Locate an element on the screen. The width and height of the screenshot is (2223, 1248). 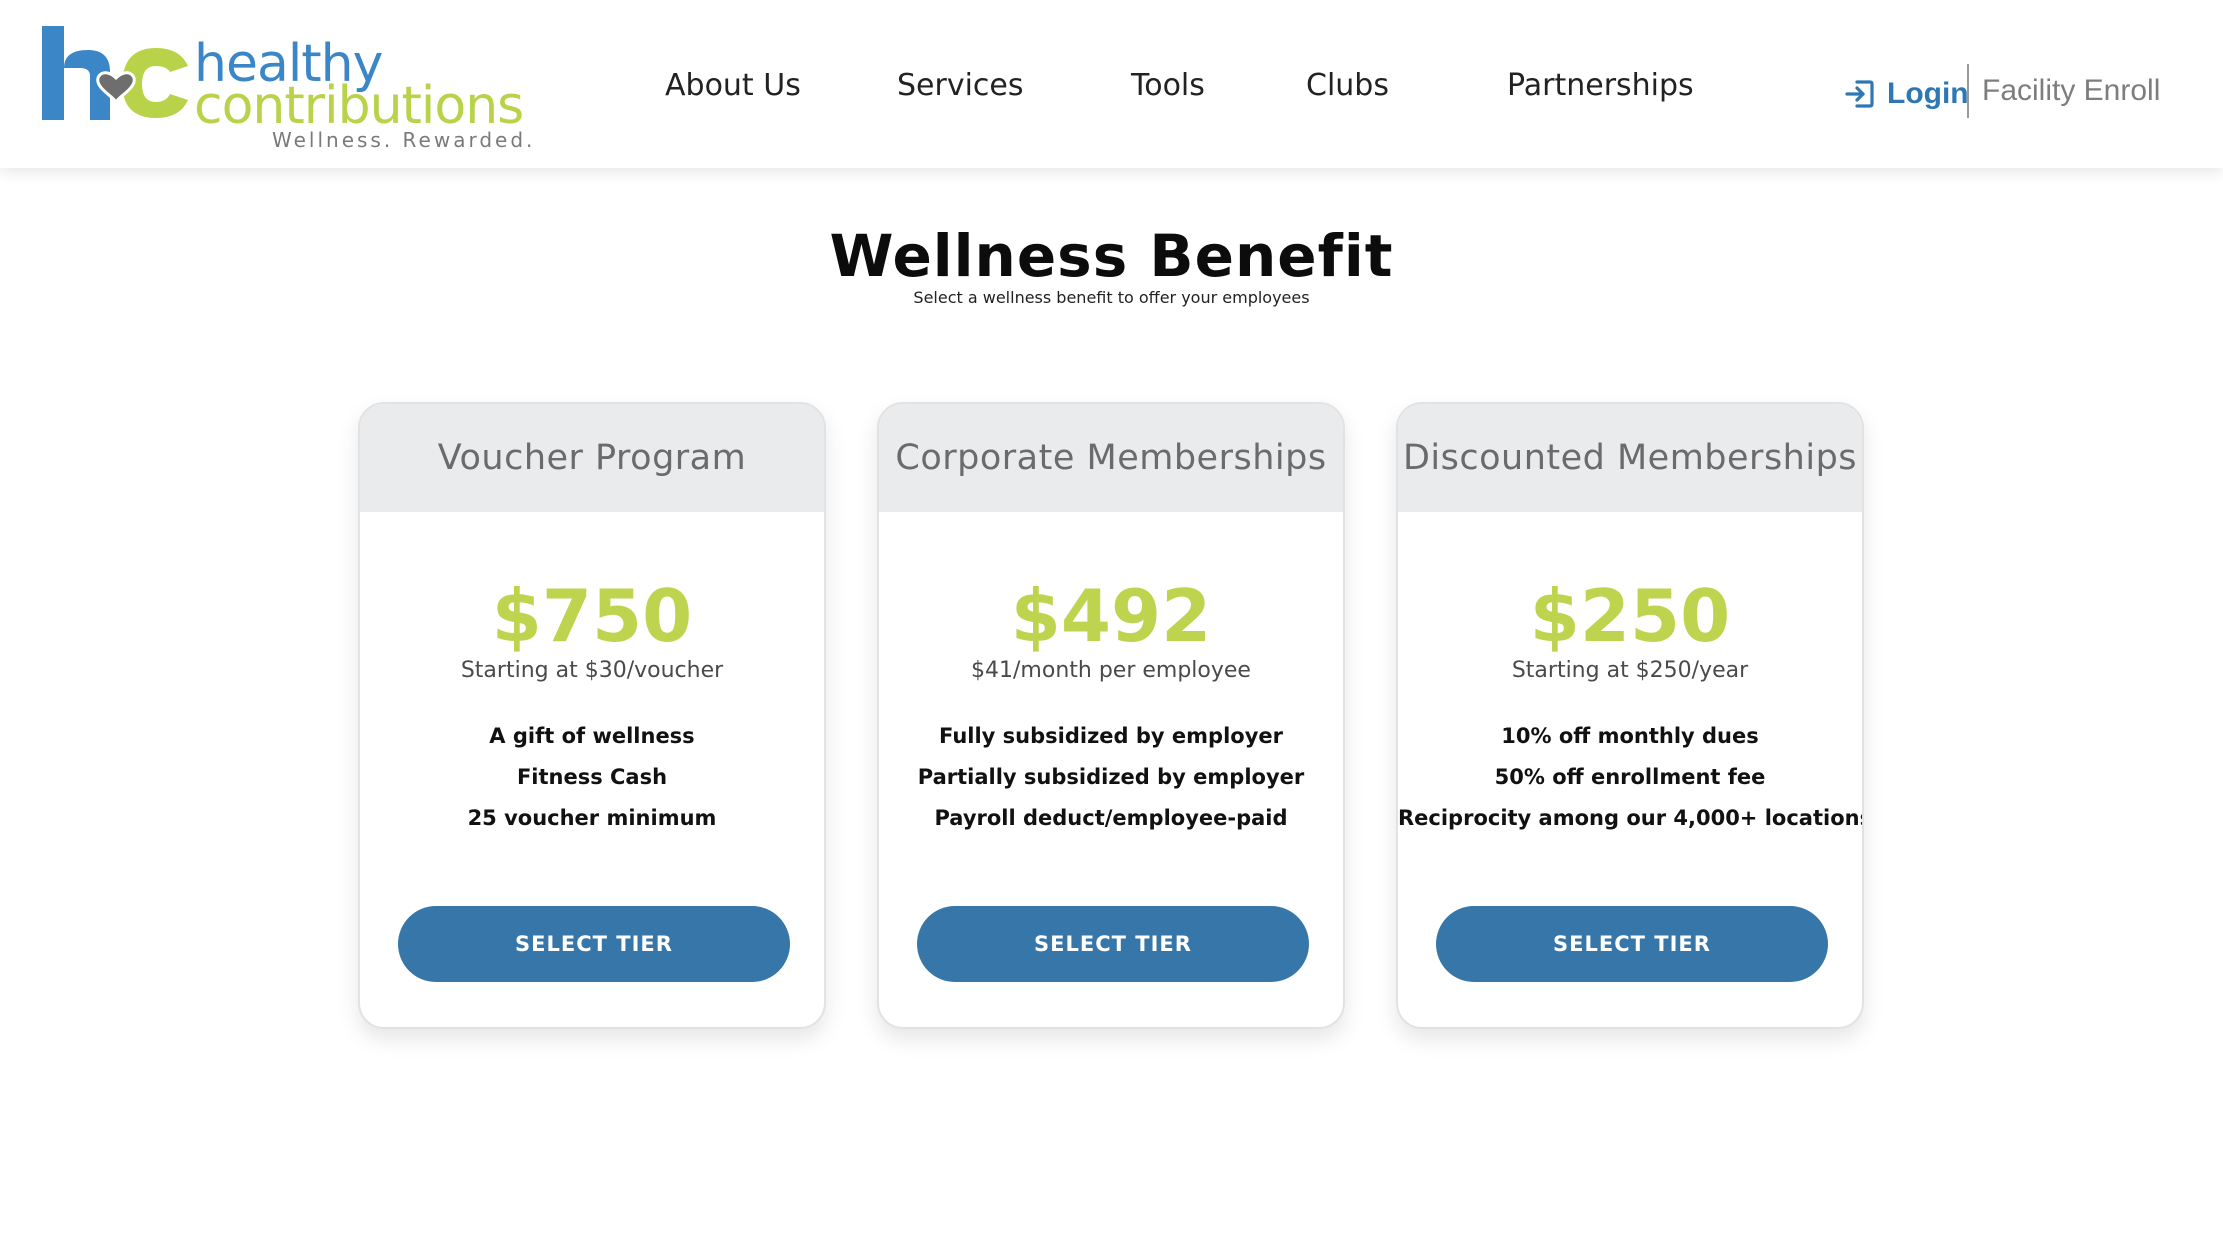
card-title: Corporate Memberships is located at coordinates (1111, 458).